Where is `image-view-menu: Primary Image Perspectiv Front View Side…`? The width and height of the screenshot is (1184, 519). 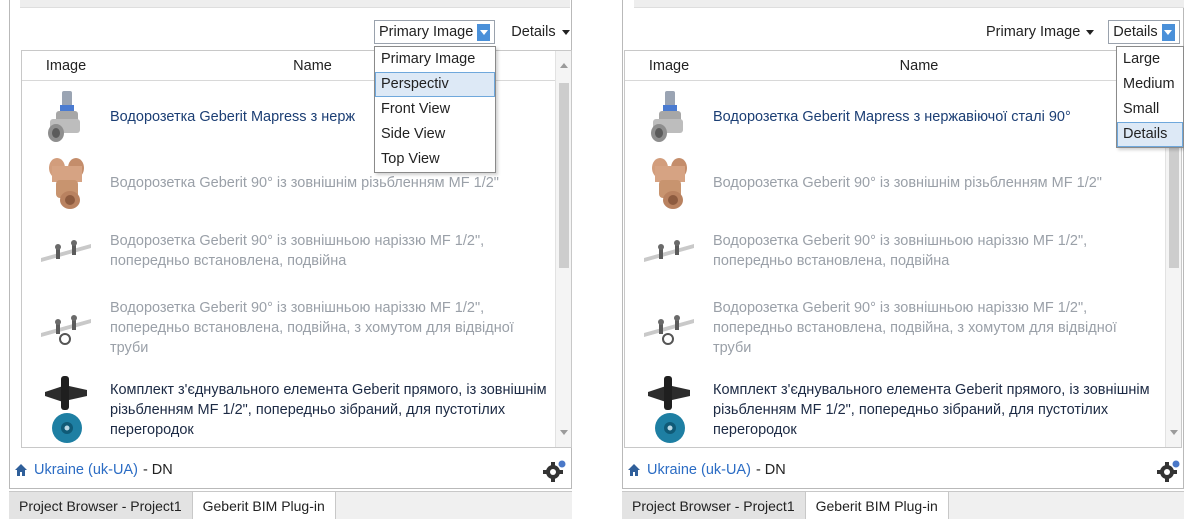 image-view-menu: Primary Image Perspectiv Front View Side… is located at coordinates (435, 109).